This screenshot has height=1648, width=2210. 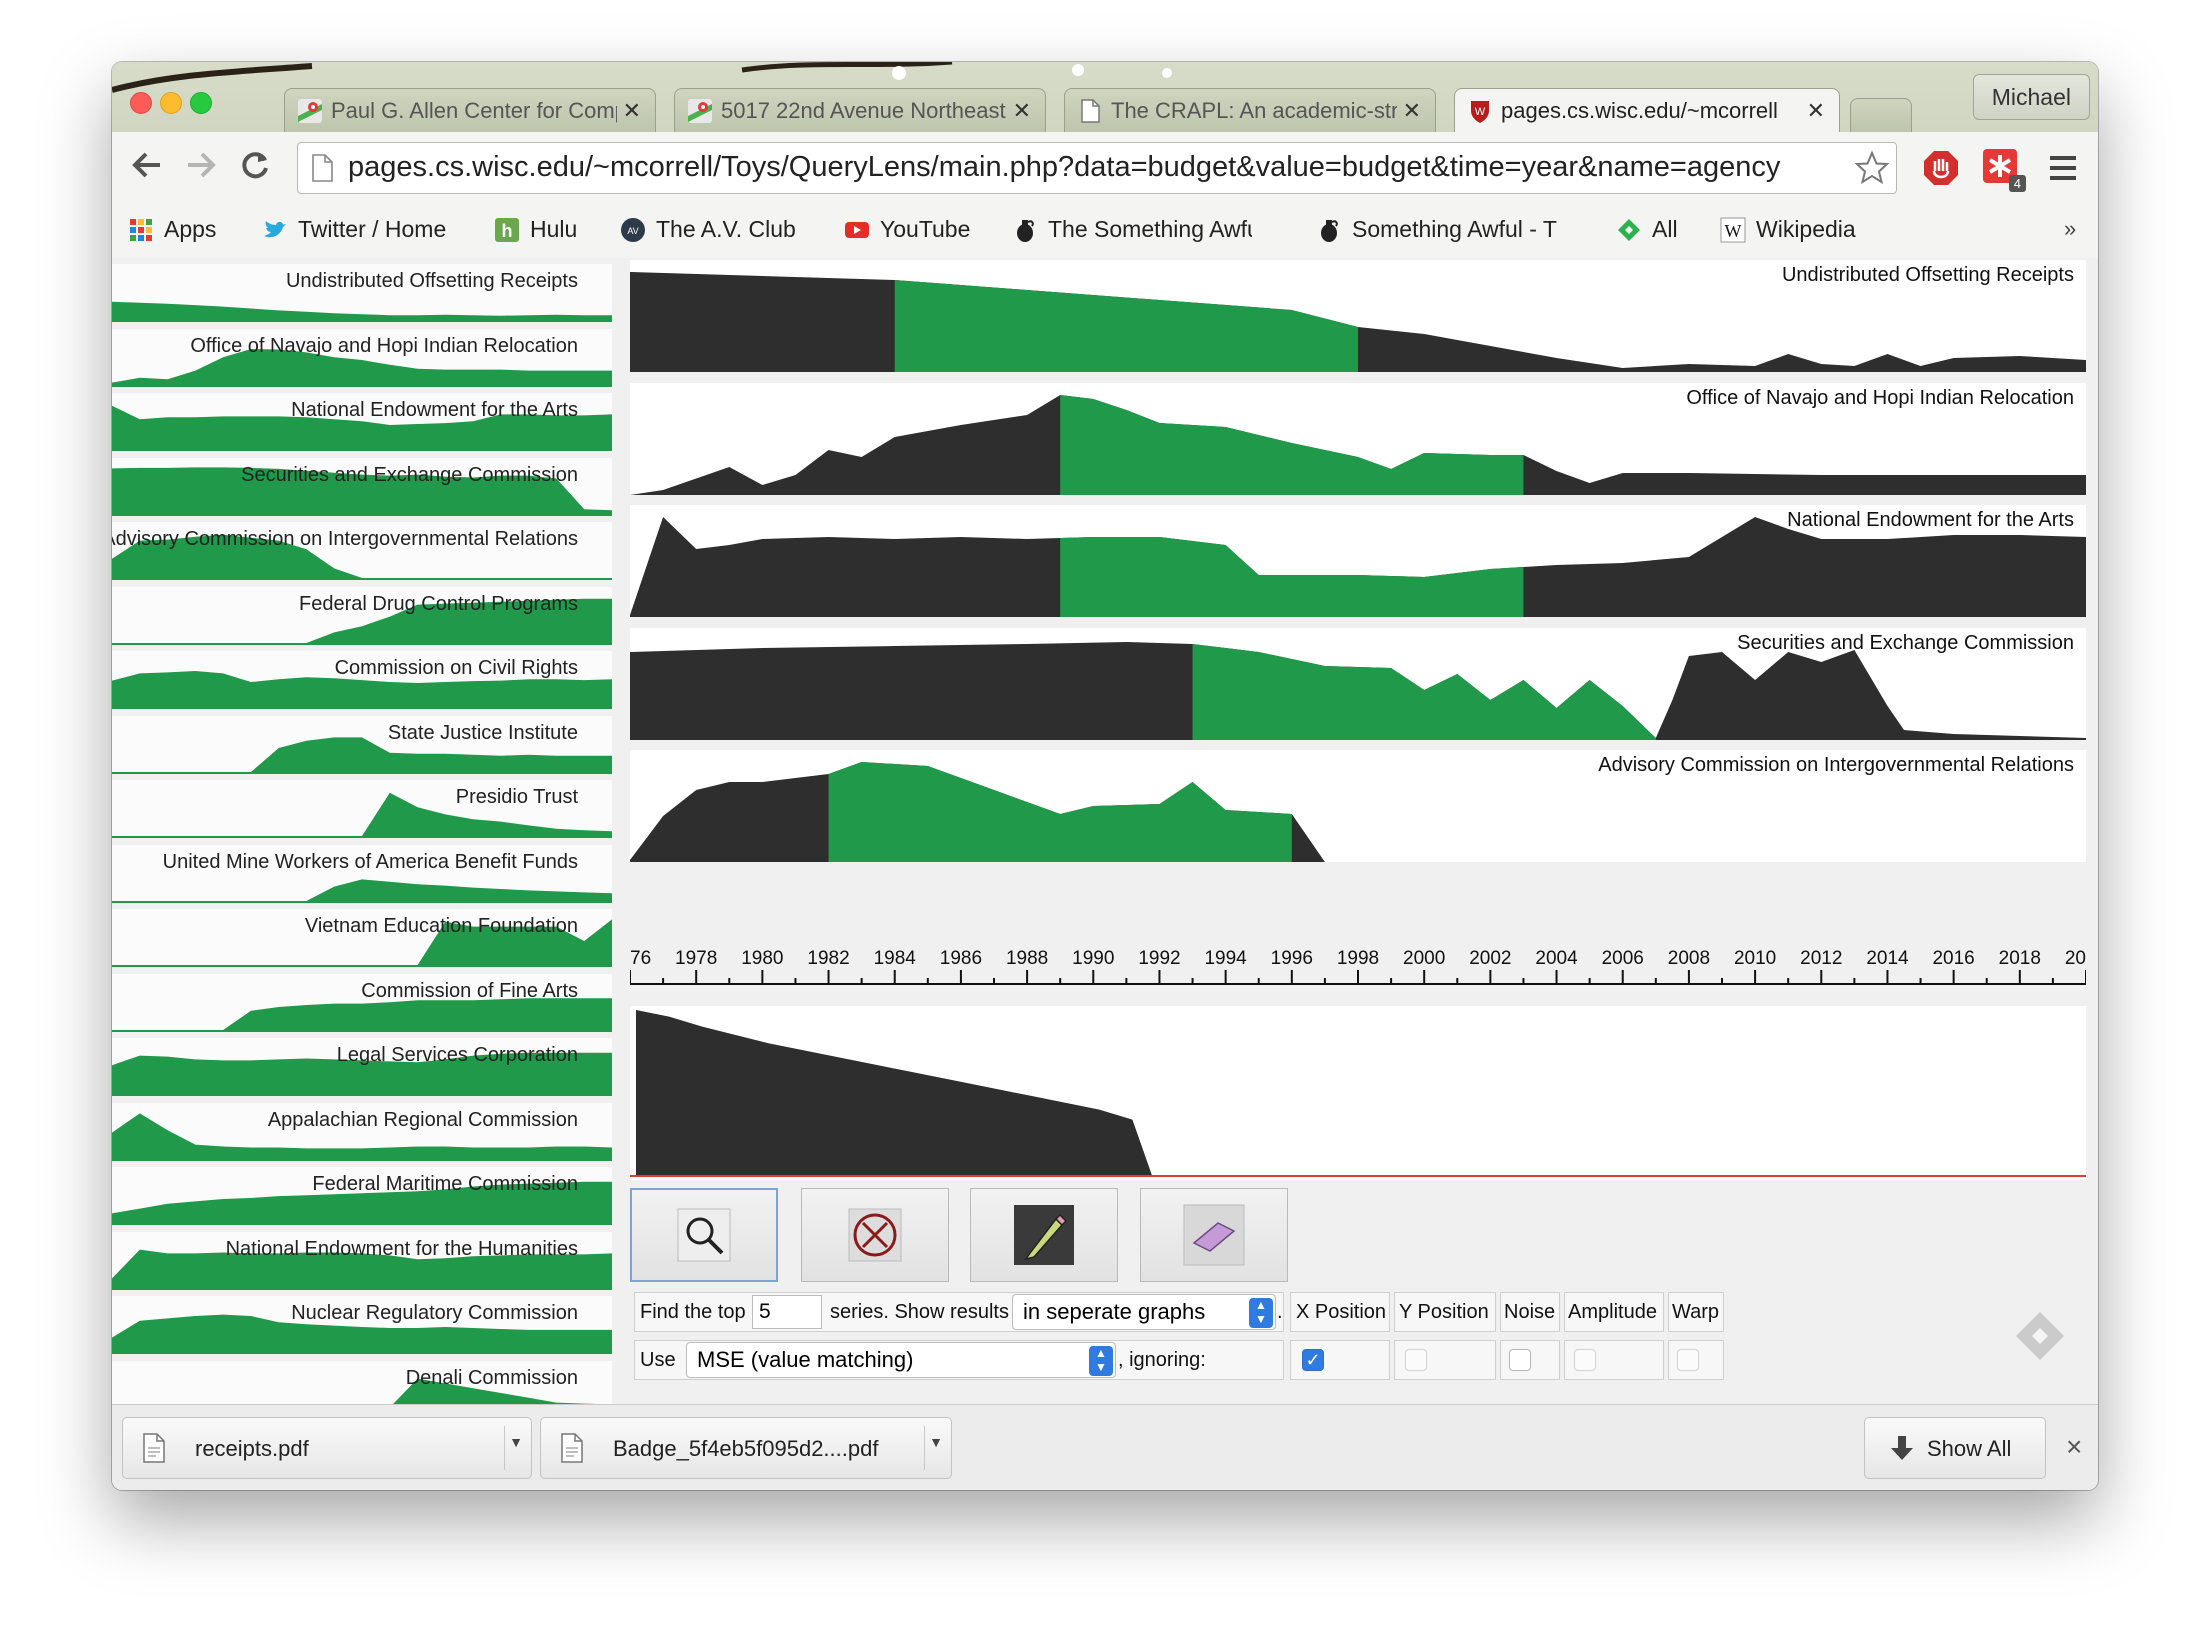 I want to click on menu-icon, so click(x=2063, y=168).